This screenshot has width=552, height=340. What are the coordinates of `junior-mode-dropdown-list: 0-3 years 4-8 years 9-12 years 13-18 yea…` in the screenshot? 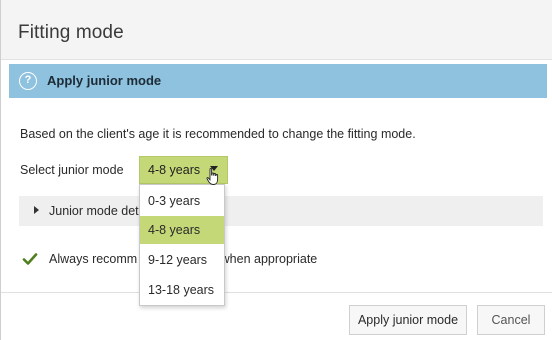 It's located at (182, 245).